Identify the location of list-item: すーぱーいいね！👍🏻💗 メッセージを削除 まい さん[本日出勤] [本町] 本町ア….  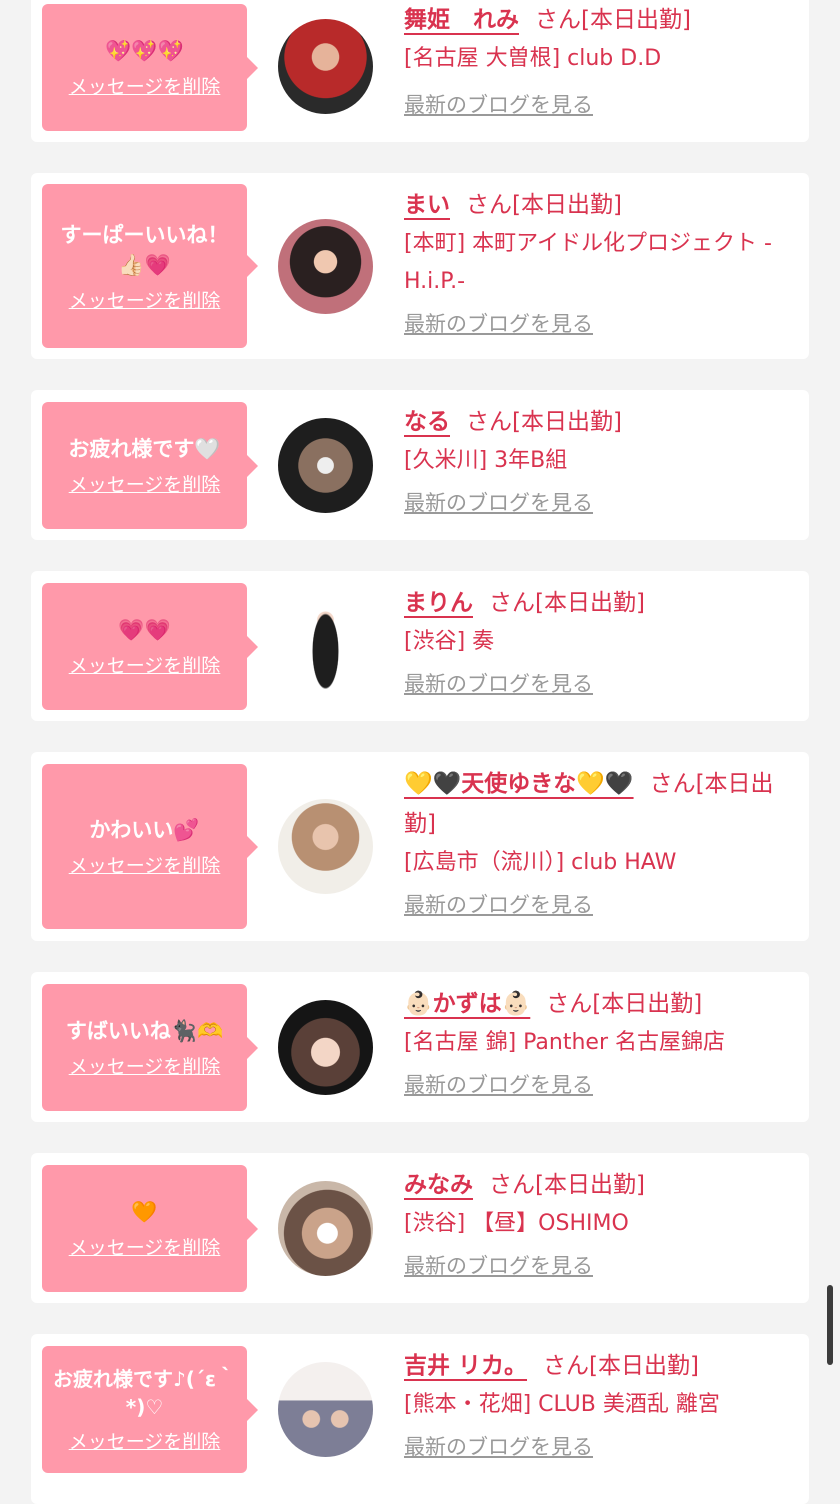
(420, 266).